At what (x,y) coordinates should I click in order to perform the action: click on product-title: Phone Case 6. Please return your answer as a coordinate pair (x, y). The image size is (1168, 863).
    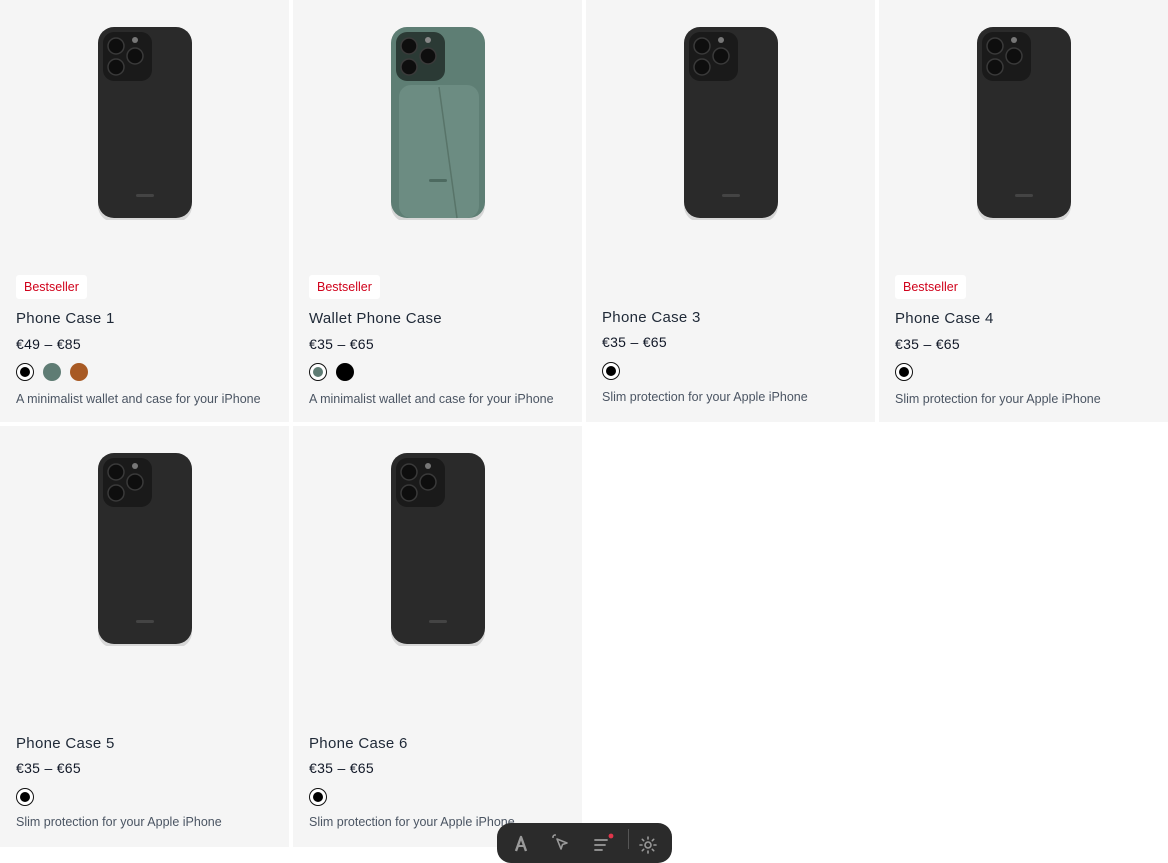
    Looking at the image, I should click on (358, 744).